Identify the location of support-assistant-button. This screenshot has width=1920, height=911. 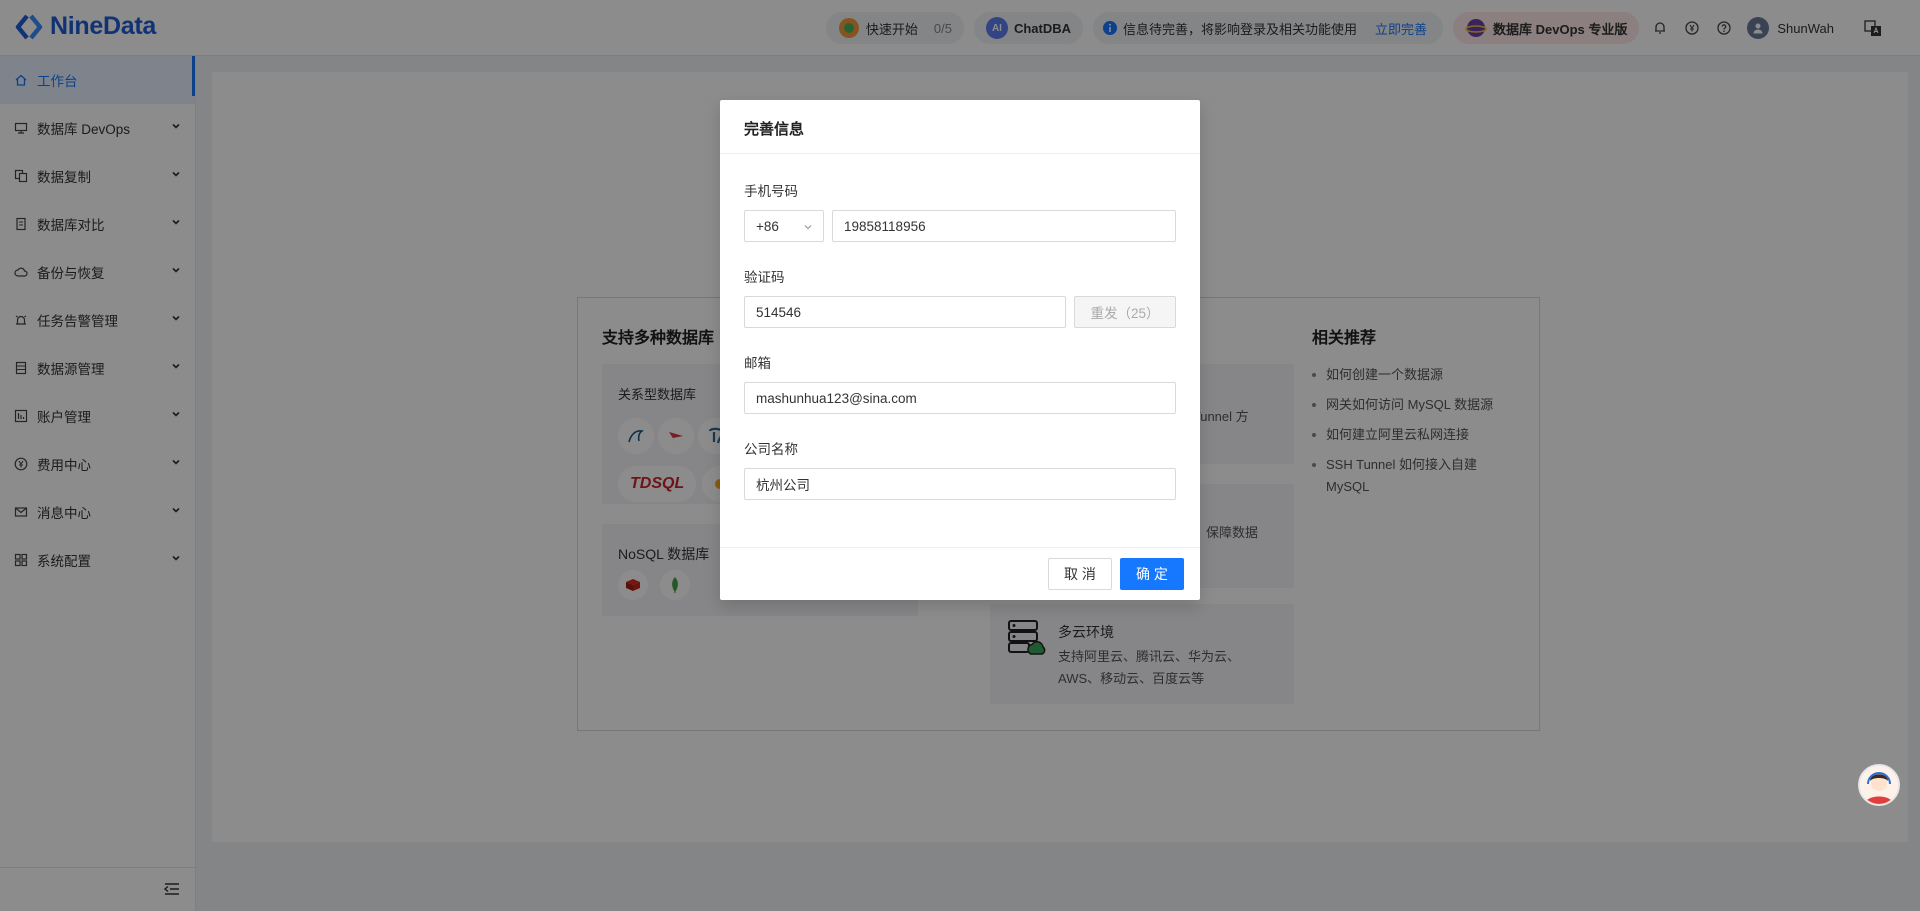
(1879, 785).